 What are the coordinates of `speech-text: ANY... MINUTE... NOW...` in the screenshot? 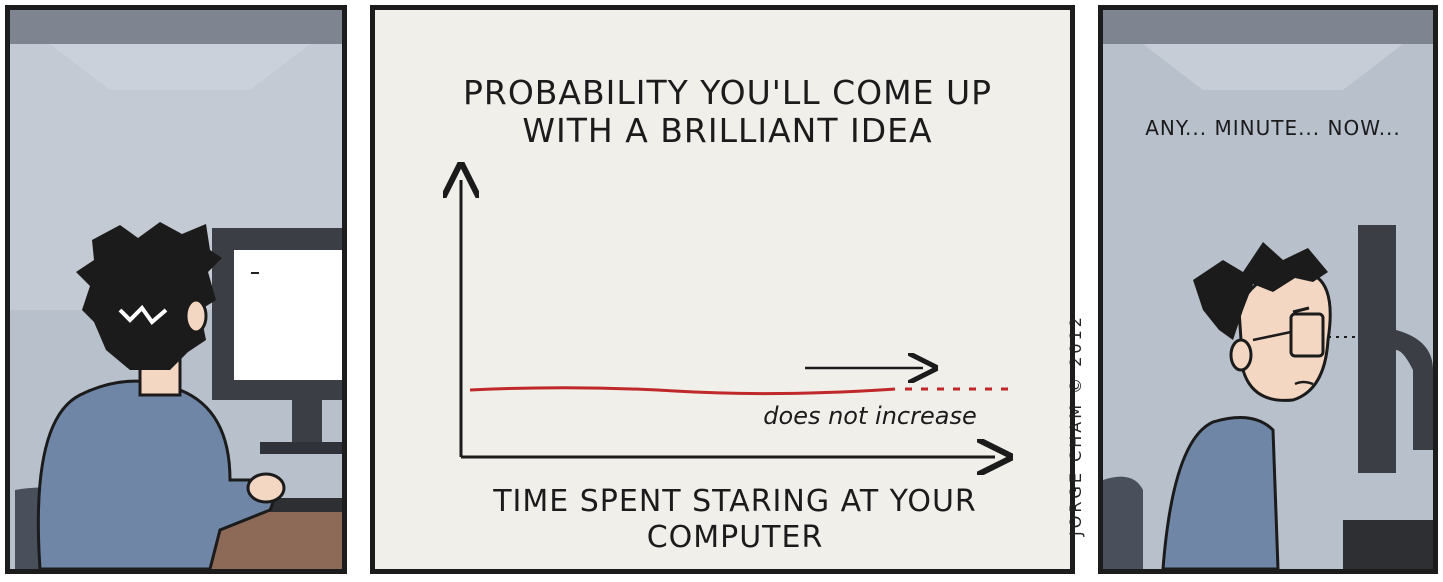 It's located at (1273, 128).